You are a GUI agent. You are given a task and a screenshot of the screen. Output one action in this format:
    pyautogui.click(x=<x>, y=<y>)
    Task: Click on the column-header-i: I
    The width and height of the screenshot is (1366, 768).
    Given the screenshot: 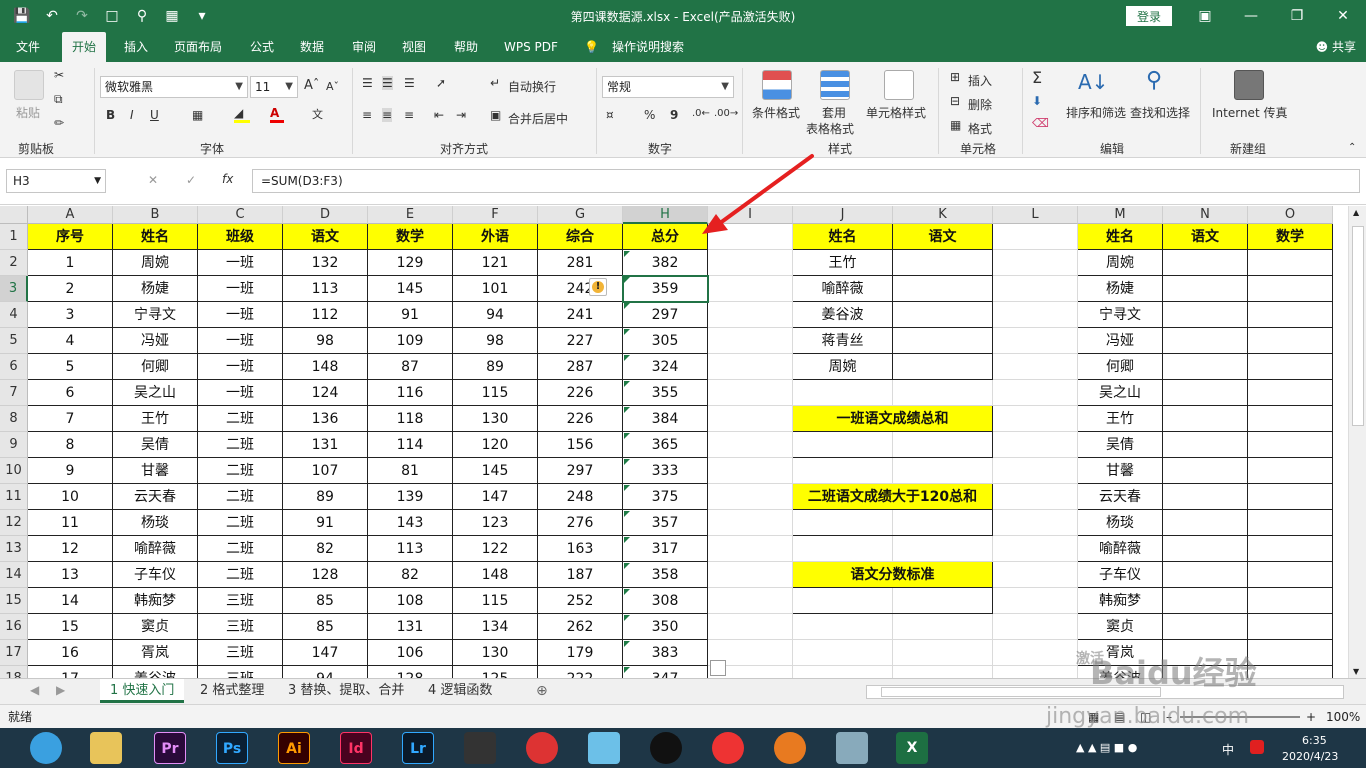 What is the action you would take?
    pyautogui.click(x=750, y=215)
    